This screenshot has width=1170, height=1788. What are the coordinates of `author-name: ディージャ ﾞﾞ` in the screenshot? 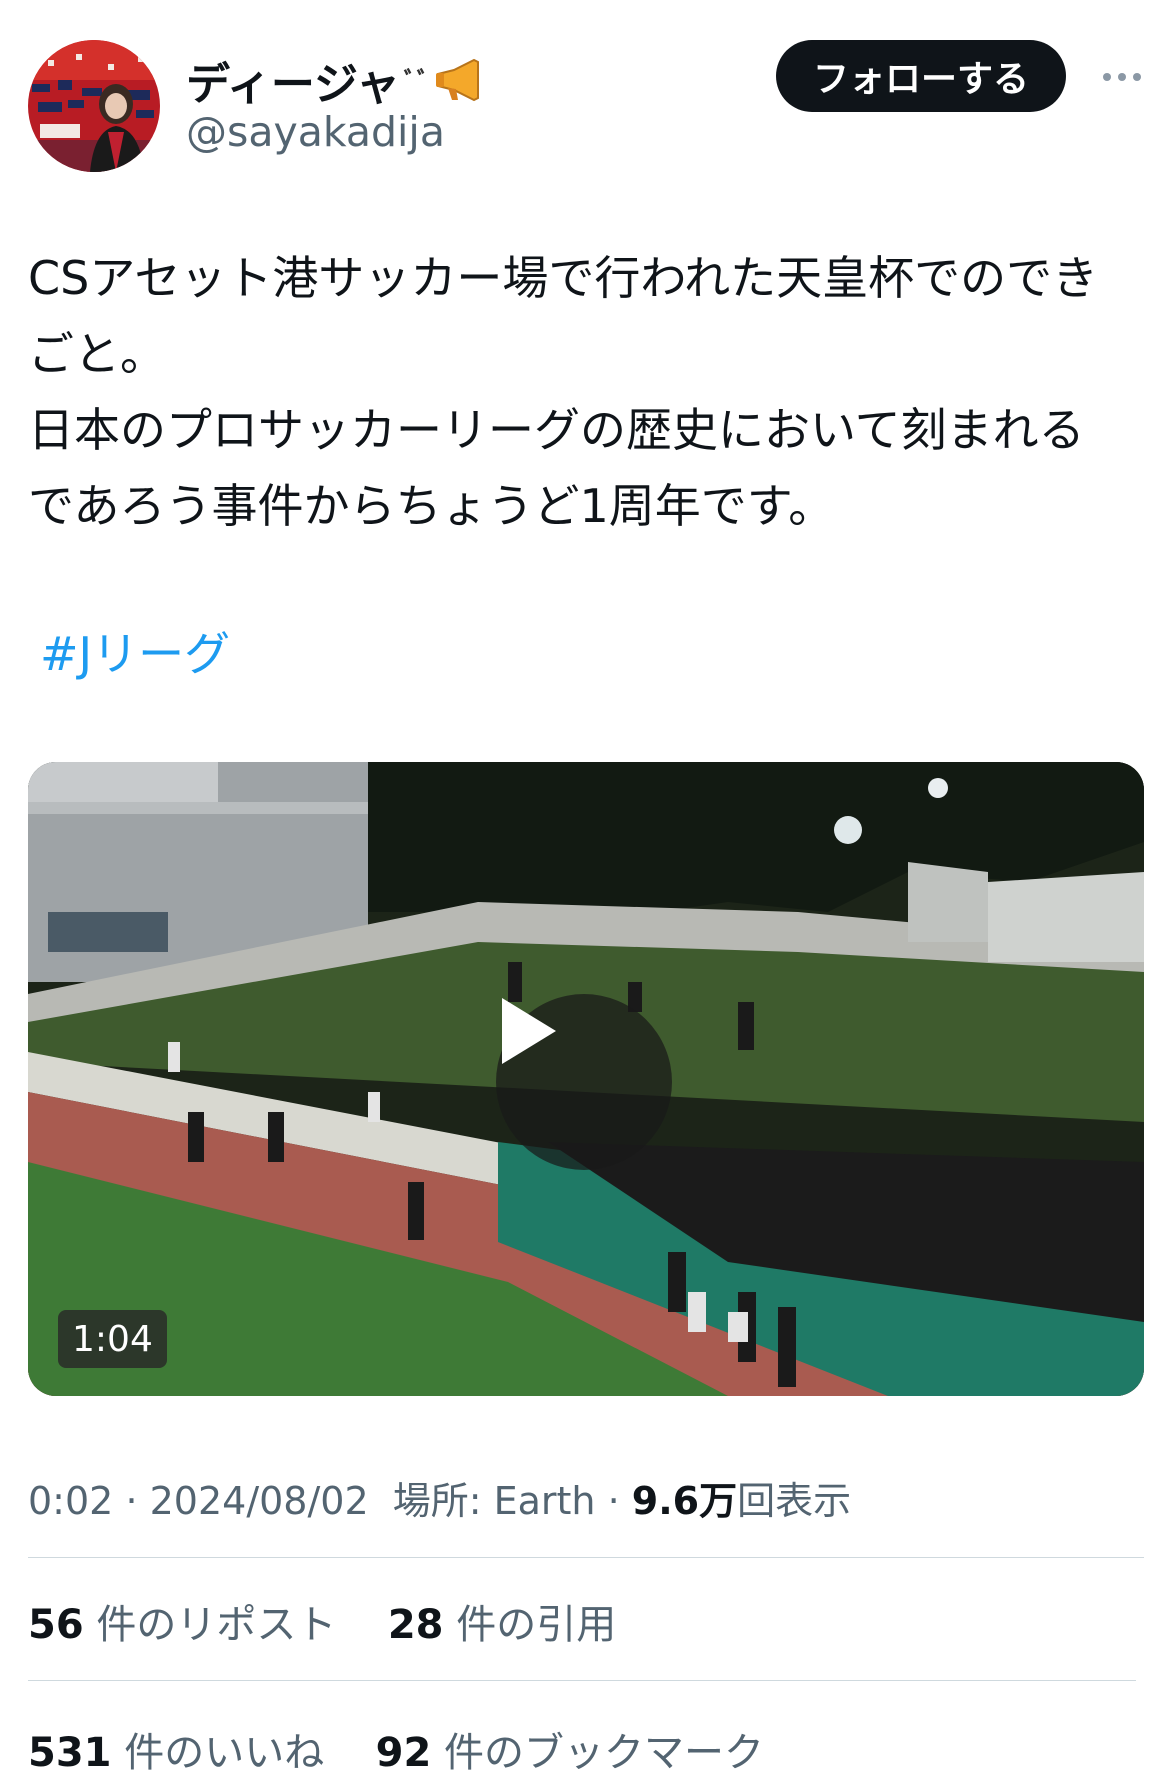 It's located at (335, 80).